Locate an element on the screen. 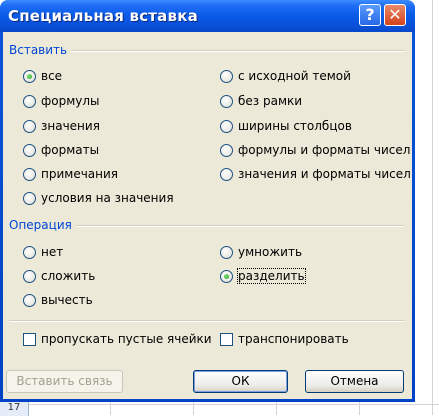 The width and height of the screenshot is (439, 416). radio-paste-validation: условия на значения is located at coordinates (98, 198).